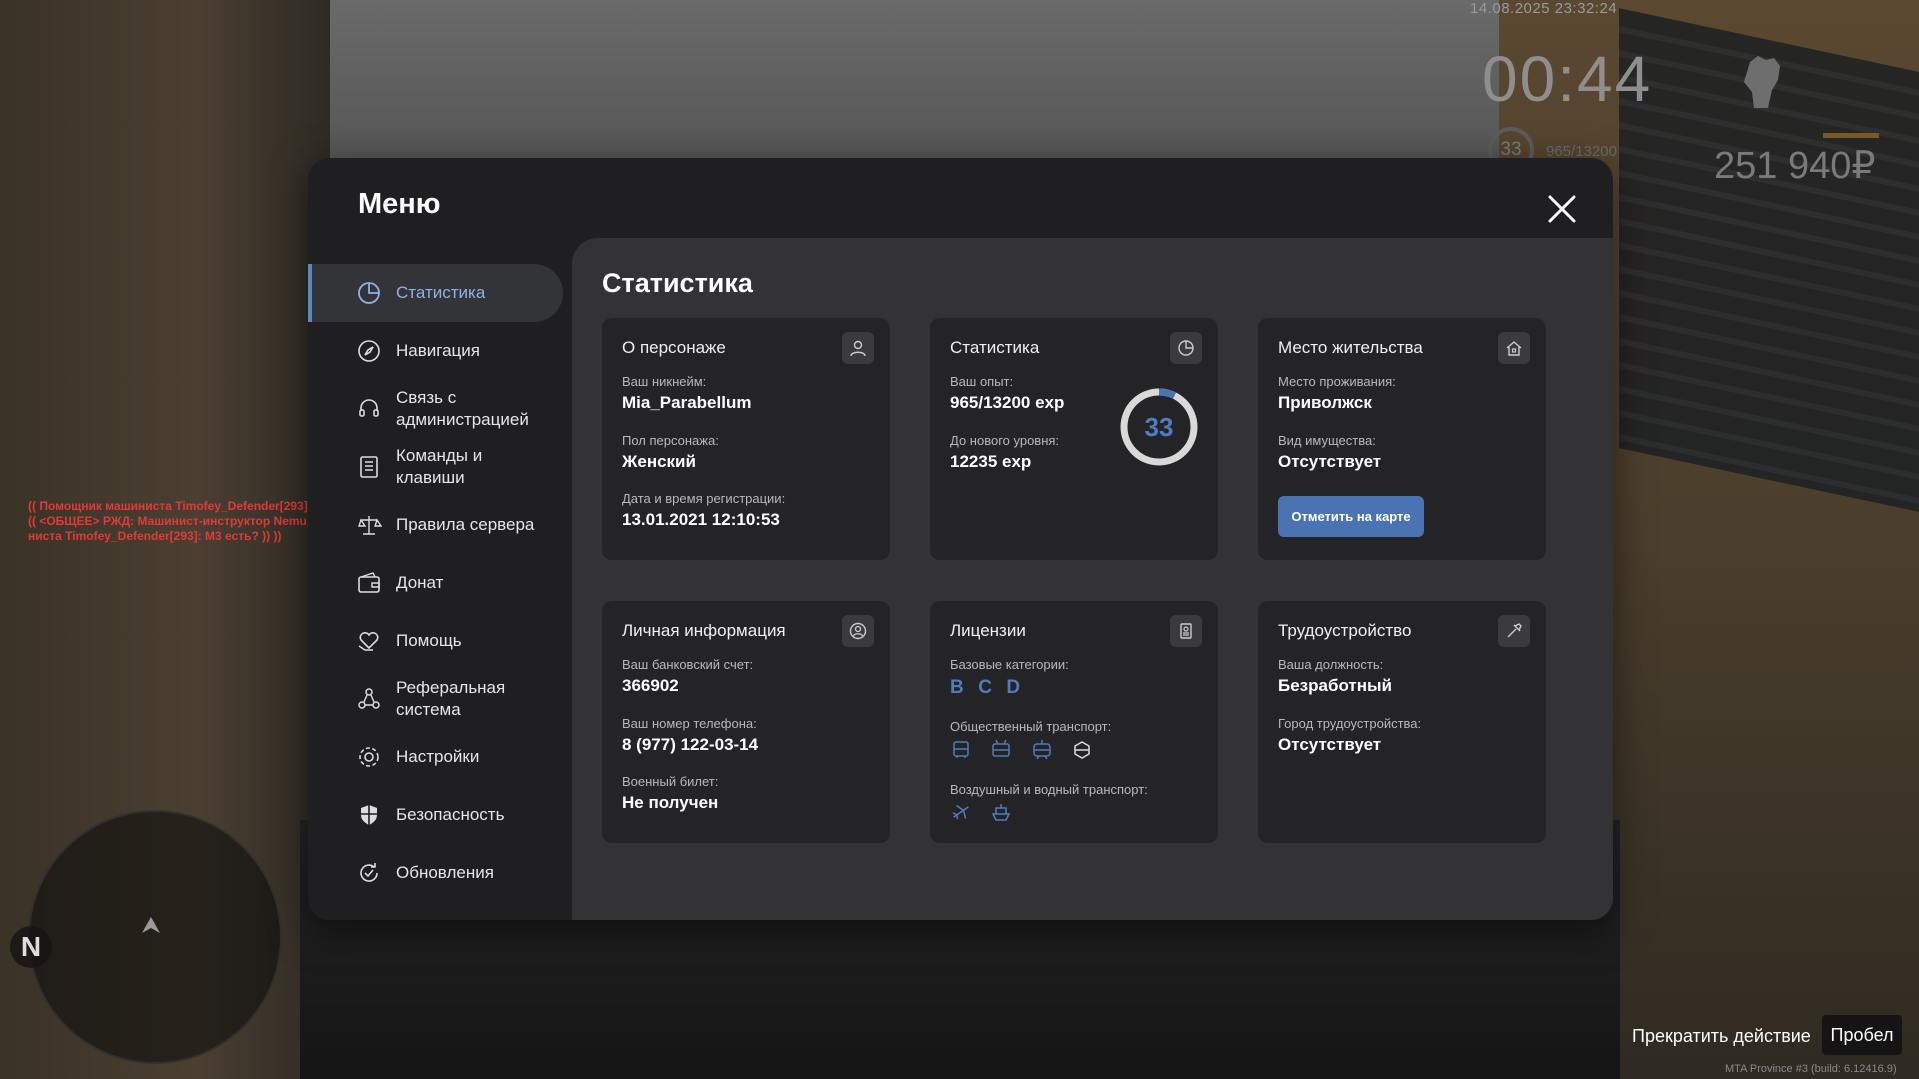  I want to click on next-level-label: До нового уровня:, so click(1005, 440).